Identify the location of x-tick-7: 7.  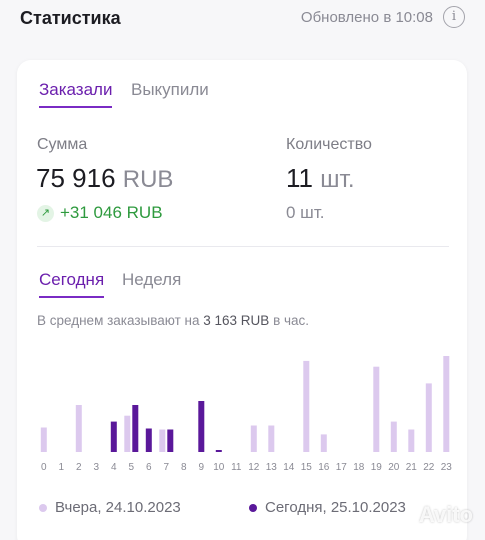
(167, 467).